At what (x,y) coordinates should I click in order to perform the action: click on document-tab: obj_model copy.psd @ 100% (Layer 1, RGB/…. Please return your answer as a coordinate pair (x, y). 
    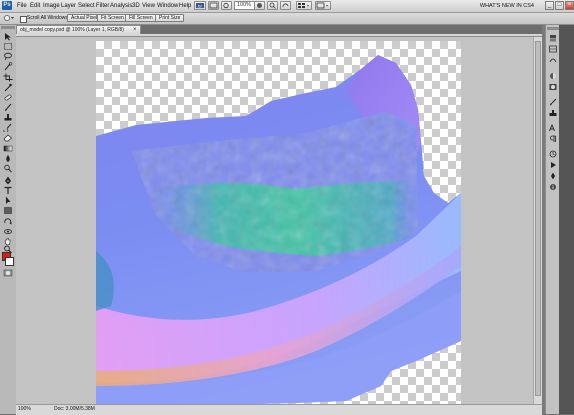
    Looking at the image, I should click on (78, 29).